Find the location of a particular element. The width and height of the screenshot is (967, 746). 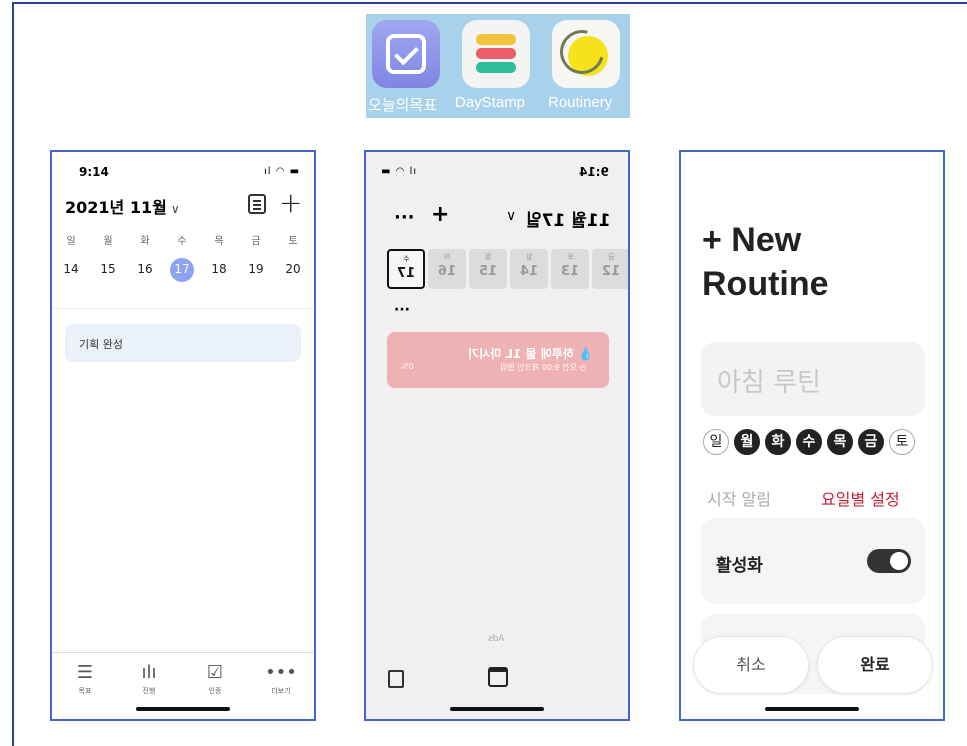

stripe-red is located at coordinates (496, 53).